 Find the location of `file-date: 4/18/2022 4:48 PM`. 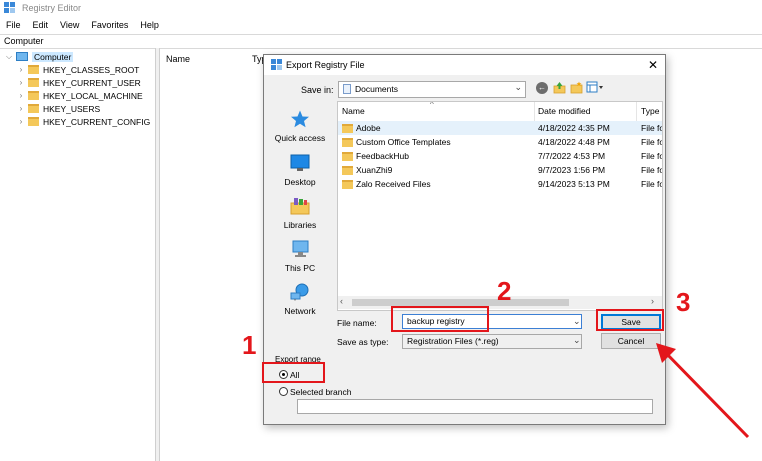

file-date: 4/18/2022 4:48 PM is located at coordinates (574, 142).